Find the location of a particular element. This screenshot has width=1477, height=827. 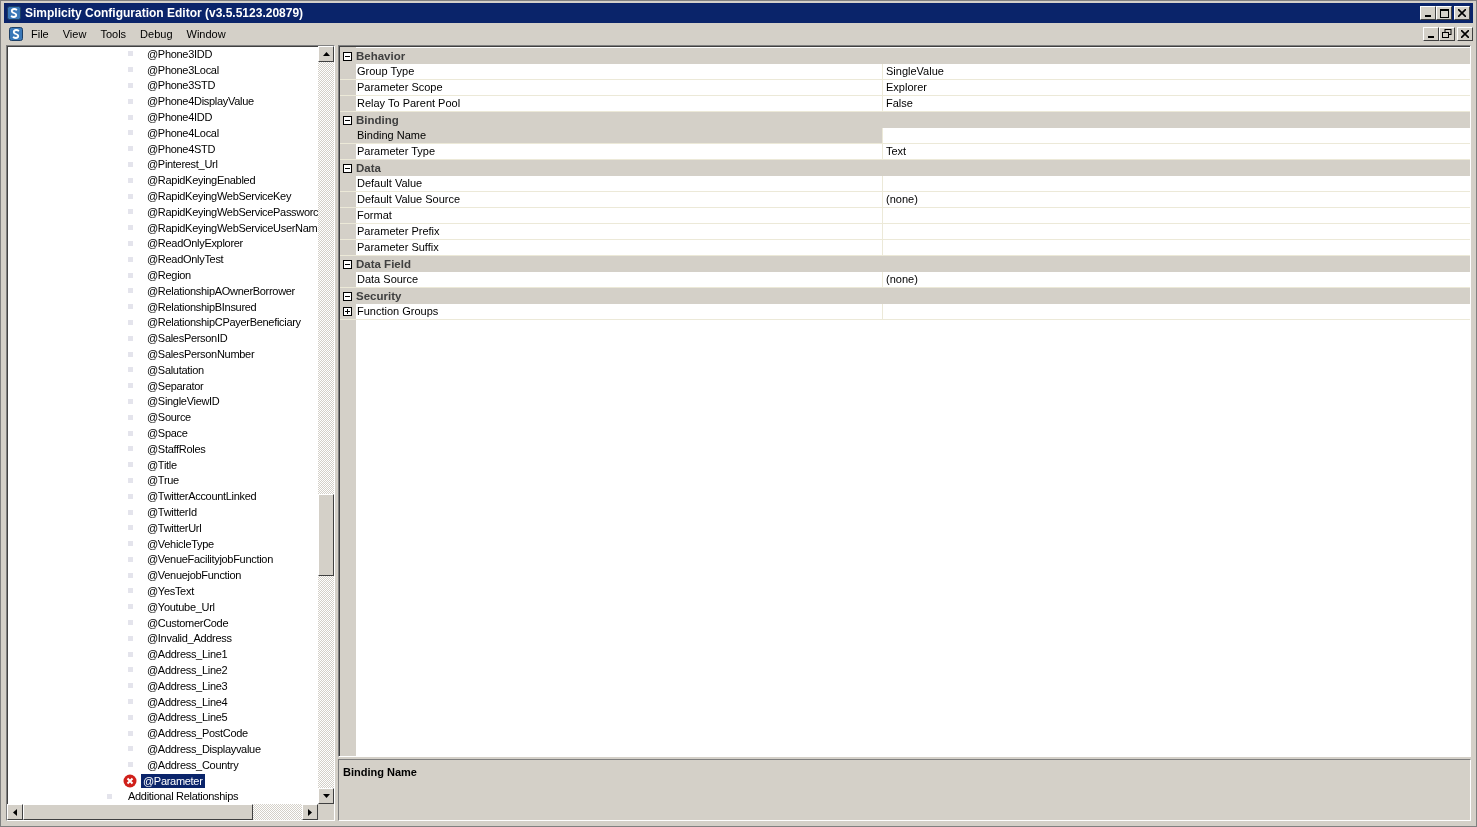

property-value: SingleValue is located at coordinates (915, 71).